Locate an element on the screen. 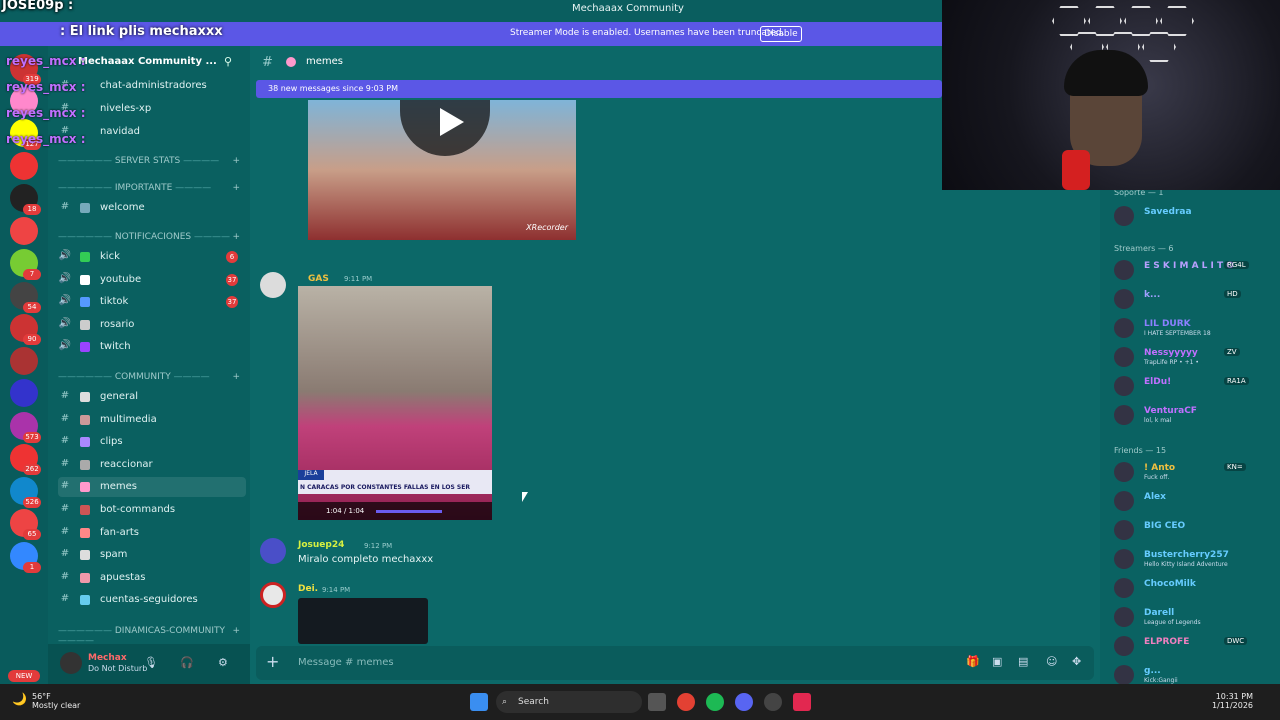 The image size is (1280, 720). member-item: Savedraa is located at coordinates (1194, 216).